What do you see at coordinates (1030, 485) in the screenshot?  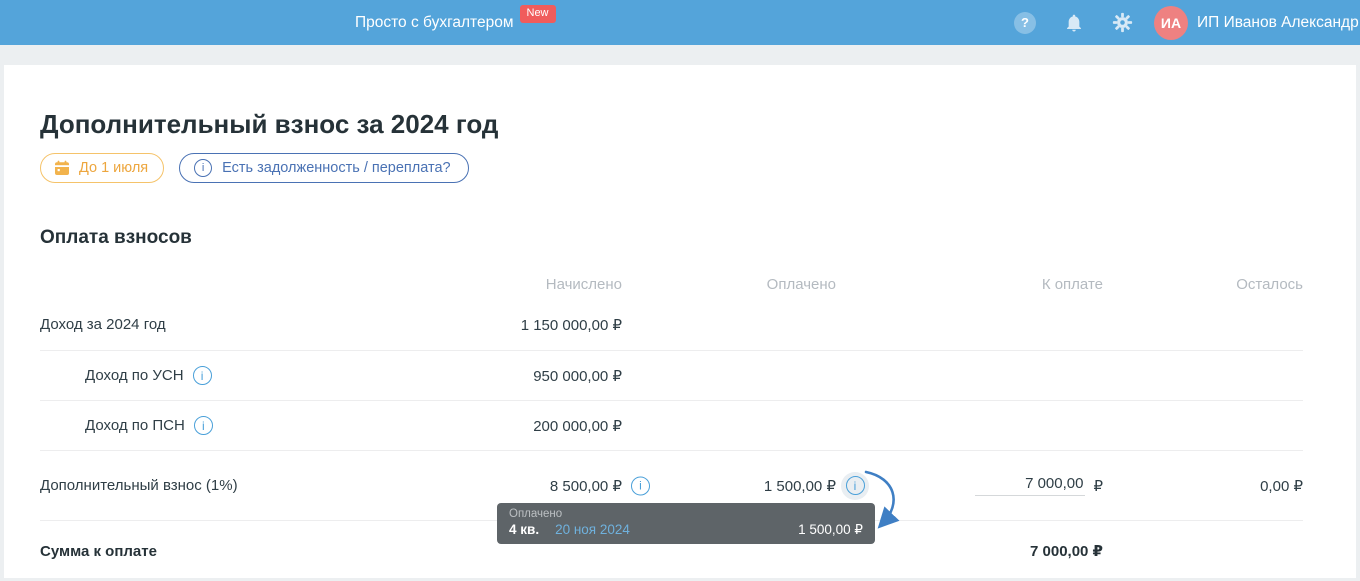 I see `to-pay-input` at bounding box center [1030, 485].